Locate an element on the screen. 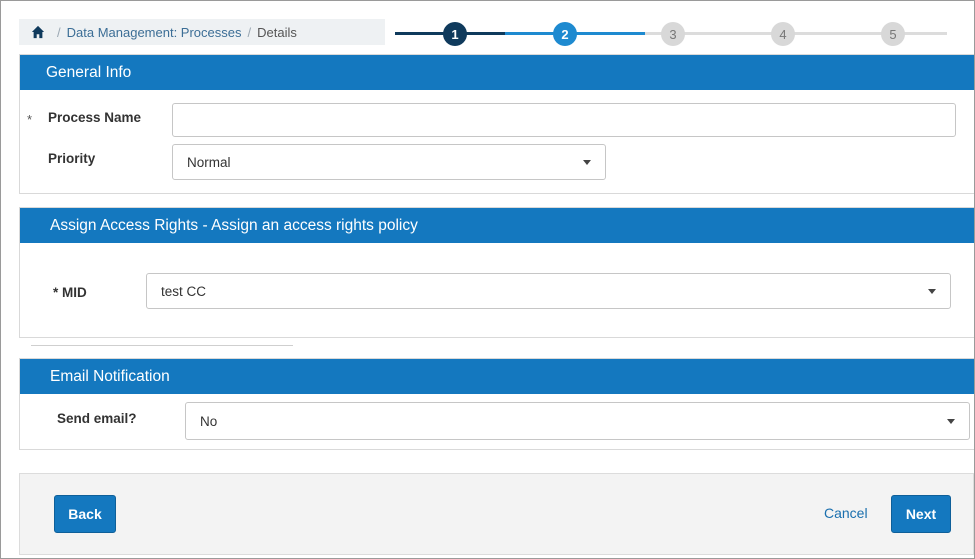 The image size is (975, 559). wizard-stepper: 1 2 3 4 5 is located at coordinates (673, 33).